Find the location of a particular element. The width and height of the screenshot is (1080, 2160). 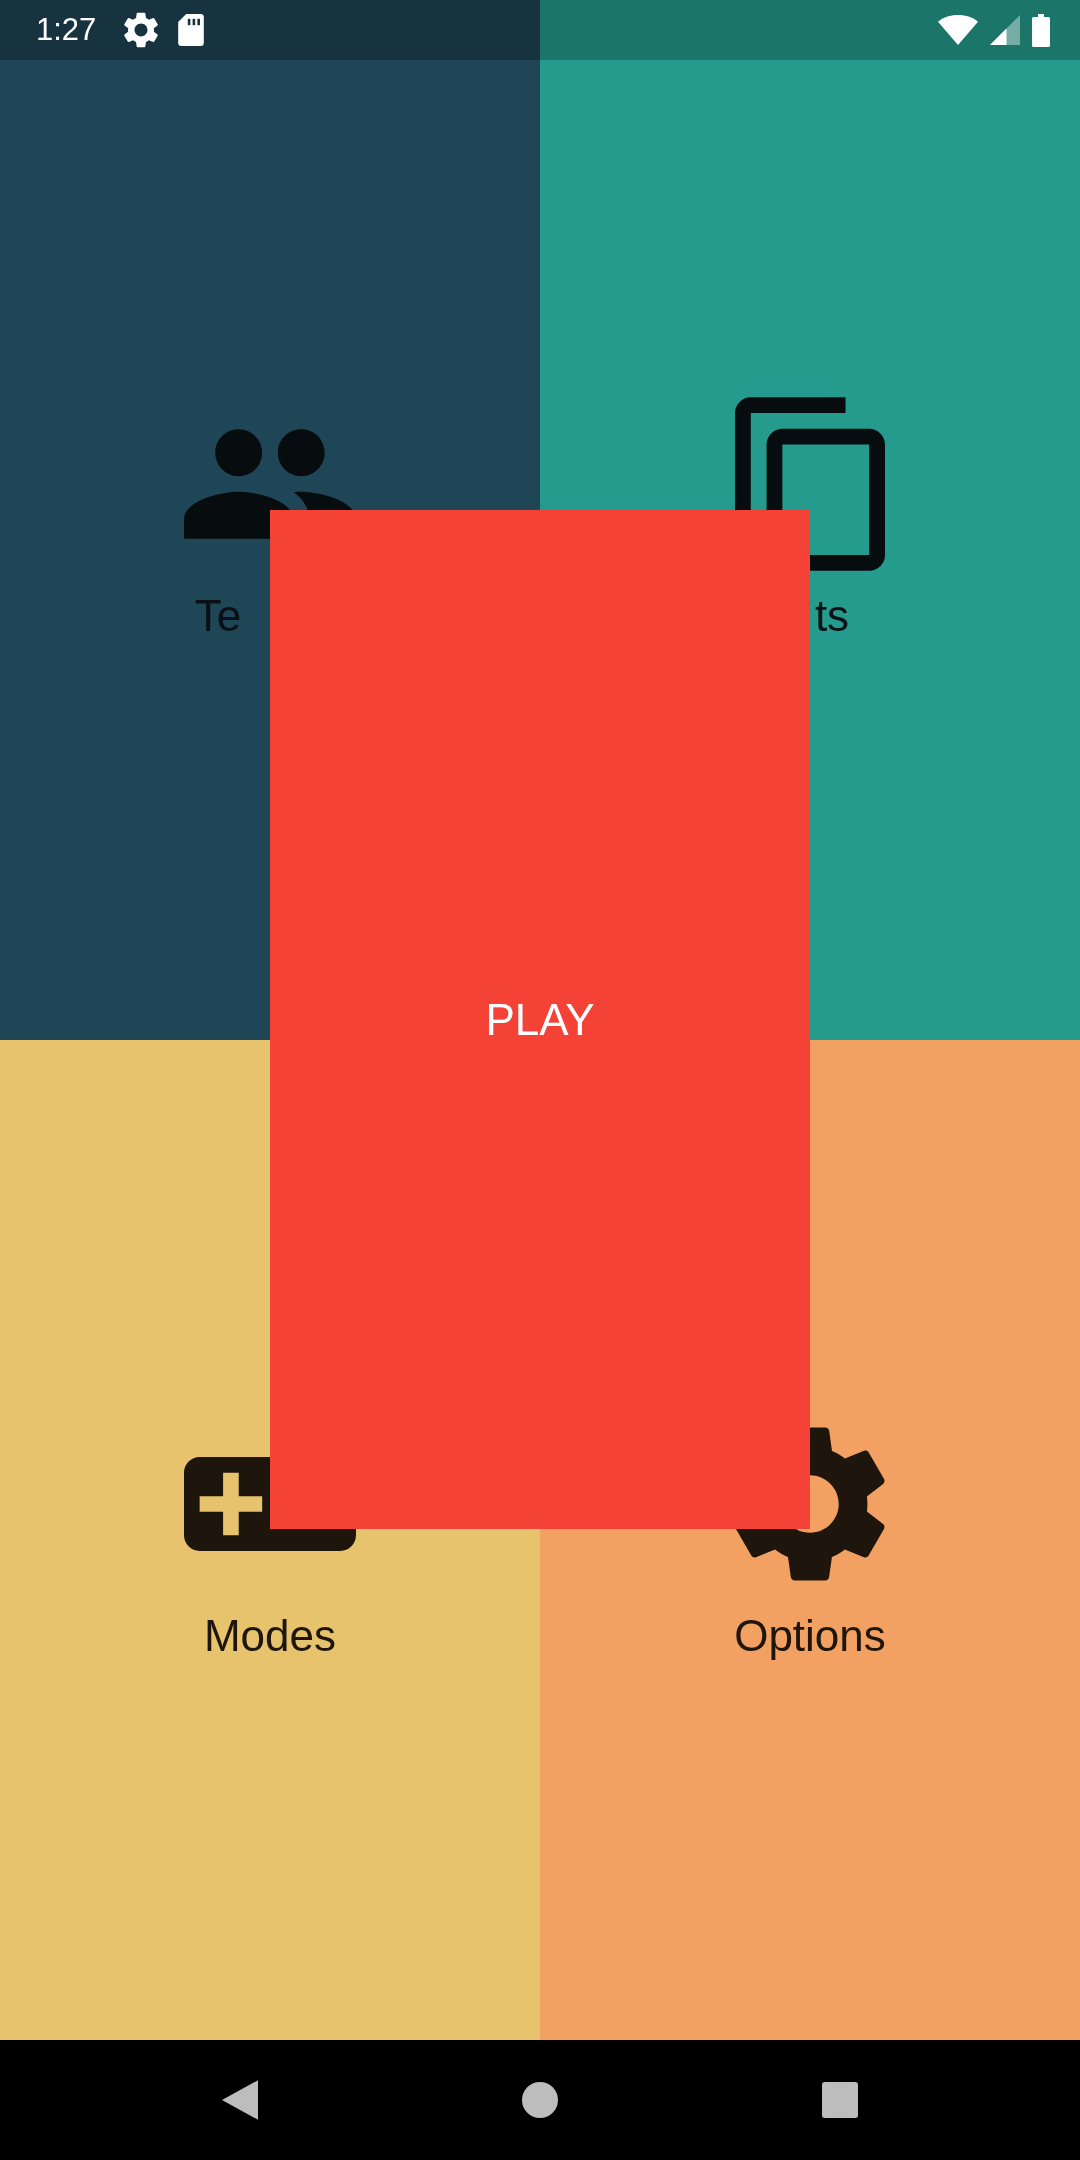

tile-label: Options is located at coordinates (810, 1636).